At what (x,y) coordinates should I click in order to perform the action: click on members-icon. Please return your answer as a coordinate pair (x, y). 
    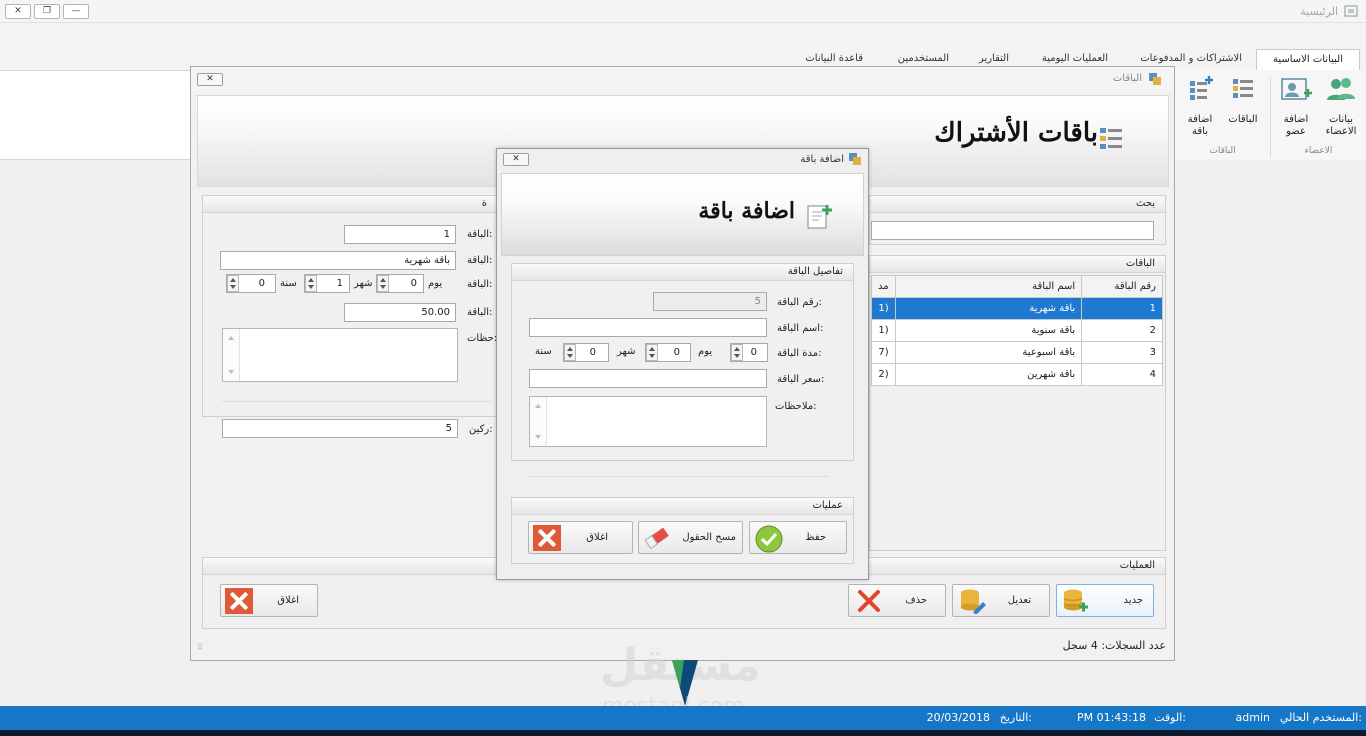
    Looking at the image, I should click on (1341, 89).